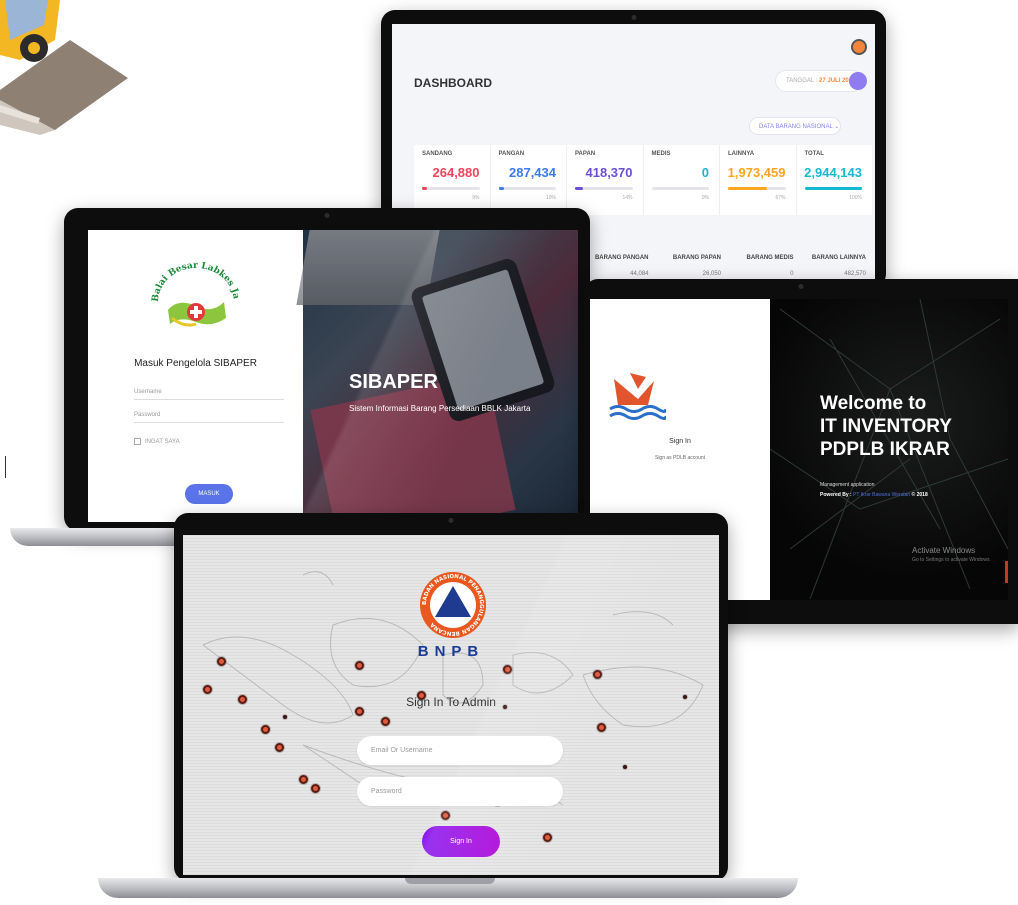 The height and width of the screenshot is (905, 1018). I want to click on stat-card: LAINNYA 1,973,459 67%, so click(758, 180).